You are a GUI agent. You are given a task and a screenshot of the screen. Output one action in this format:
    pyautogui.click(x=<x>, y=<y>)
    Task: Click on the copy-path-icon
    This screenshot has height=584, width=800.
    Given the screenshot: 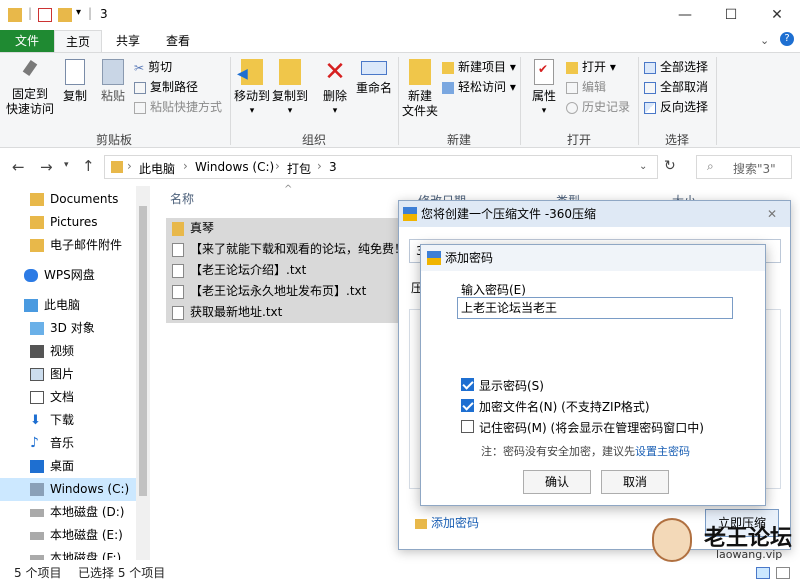 What is the action you would take?
    pyautogui.click(x=140, y=87)
    